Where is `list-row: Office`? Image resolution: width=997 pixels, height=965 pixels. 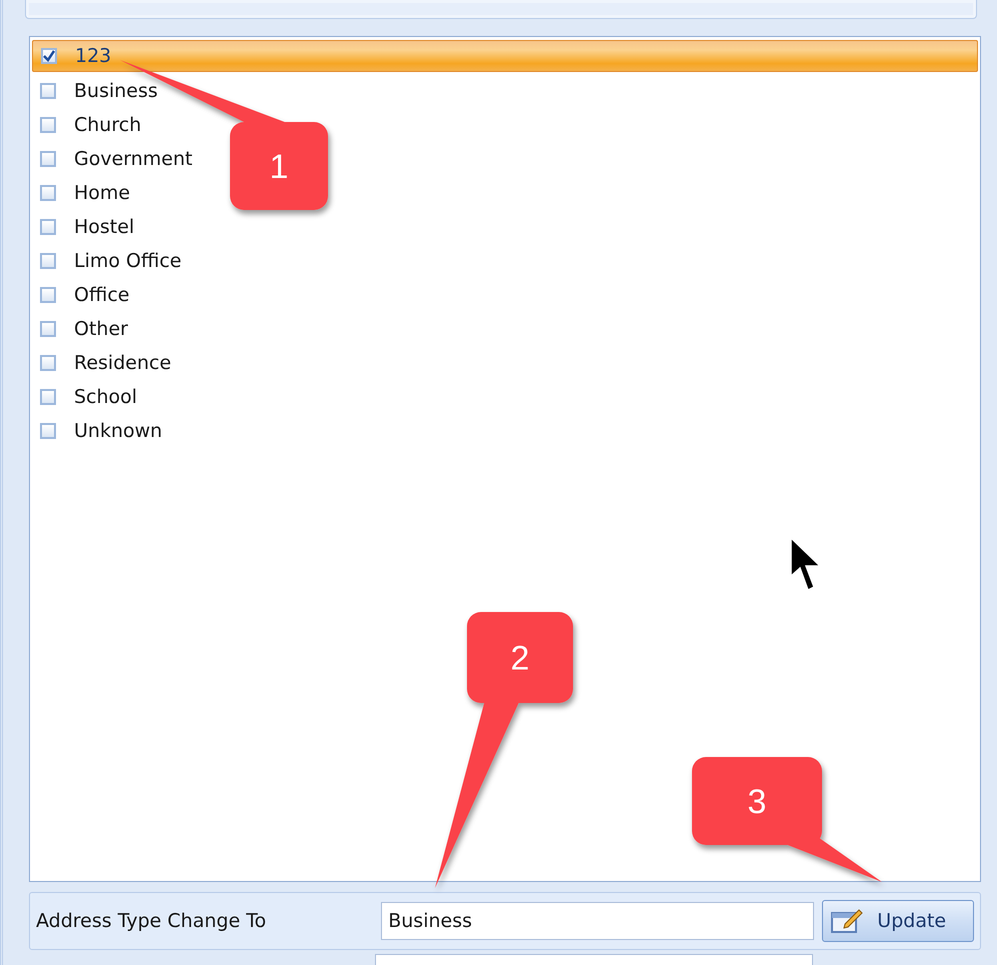
list-row: Office is located at coordinates (83, 295).